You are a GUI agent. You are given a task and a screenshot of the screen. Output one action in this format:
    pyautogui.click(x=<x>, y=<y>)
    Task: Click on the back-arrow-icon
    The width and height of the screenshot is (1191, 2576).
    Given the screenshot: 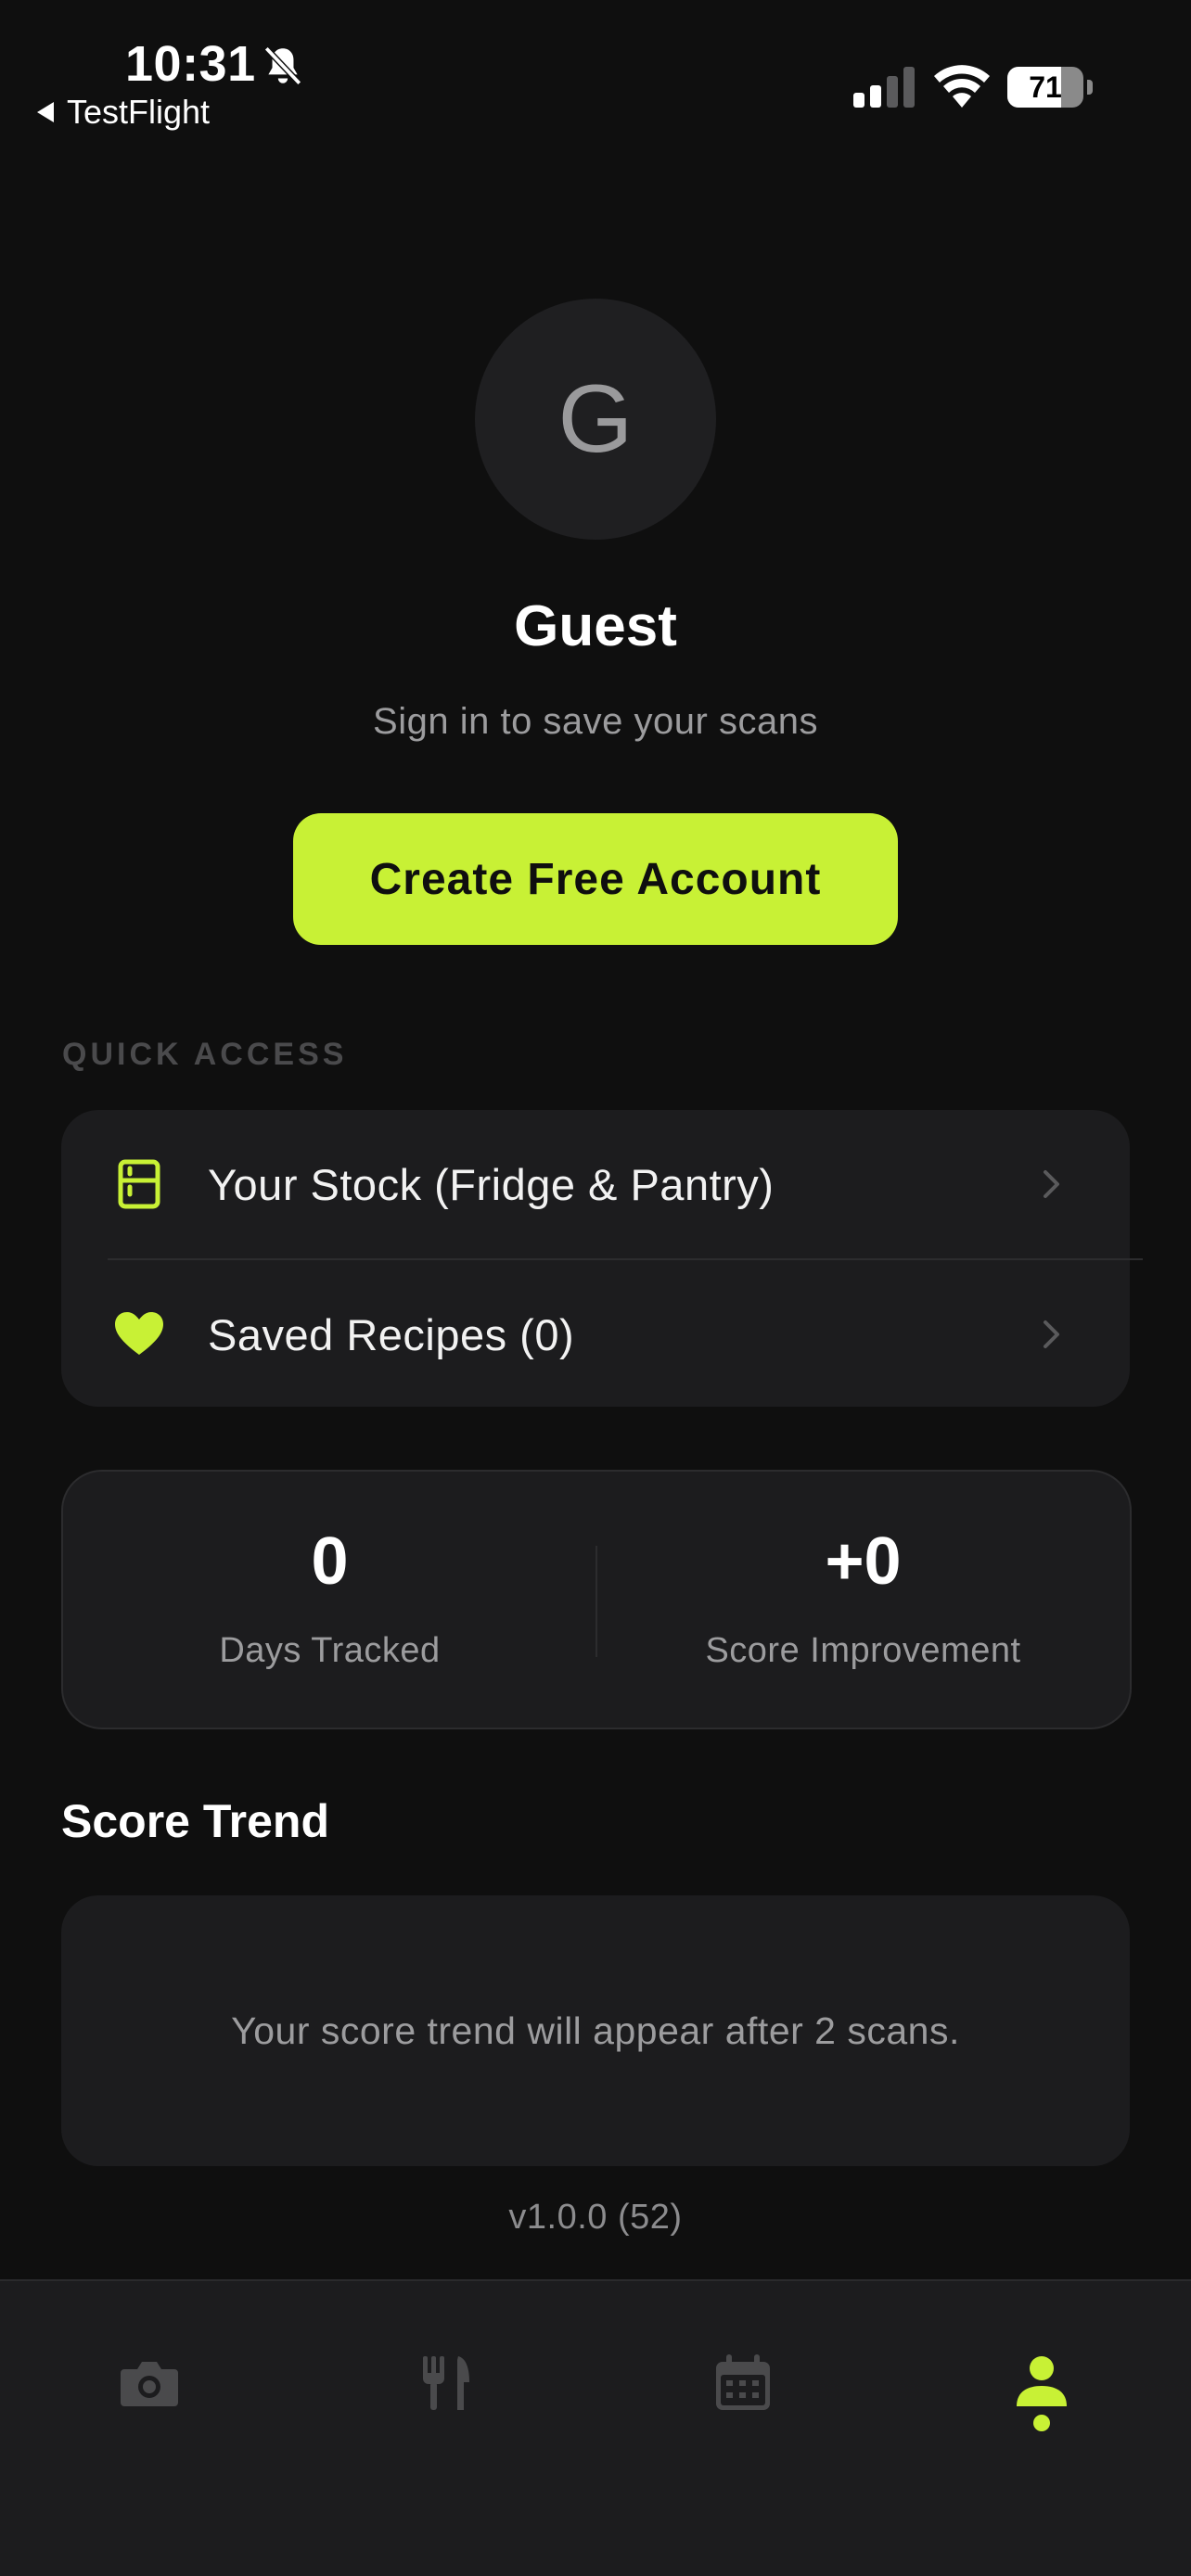 What is the action you would take?
    pyautogui.click(x=45, y=112)
    